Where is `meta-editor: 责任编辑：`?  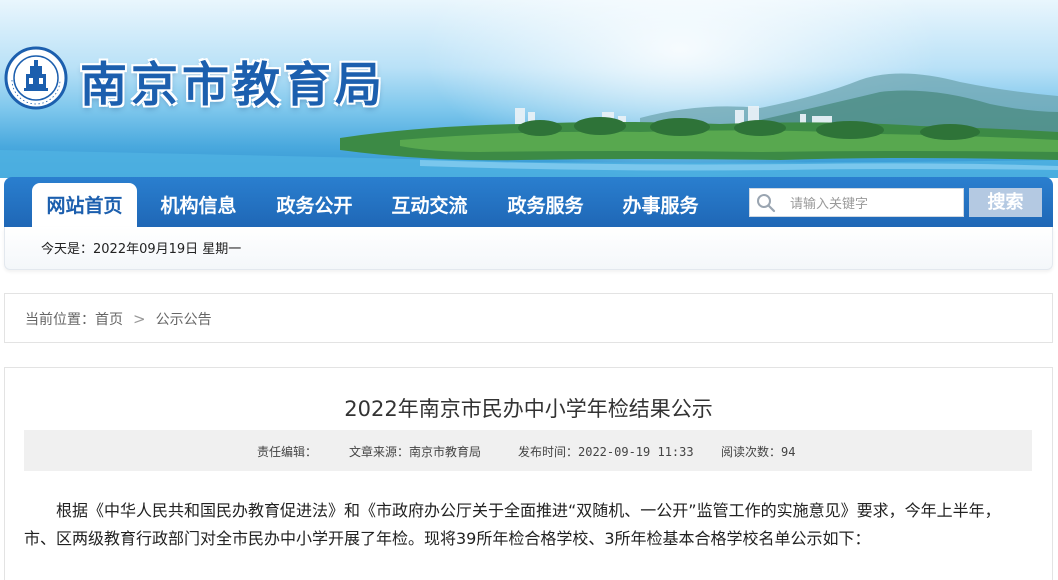 meta-editor: 责任编辑： is located at coordinates (287, 452).